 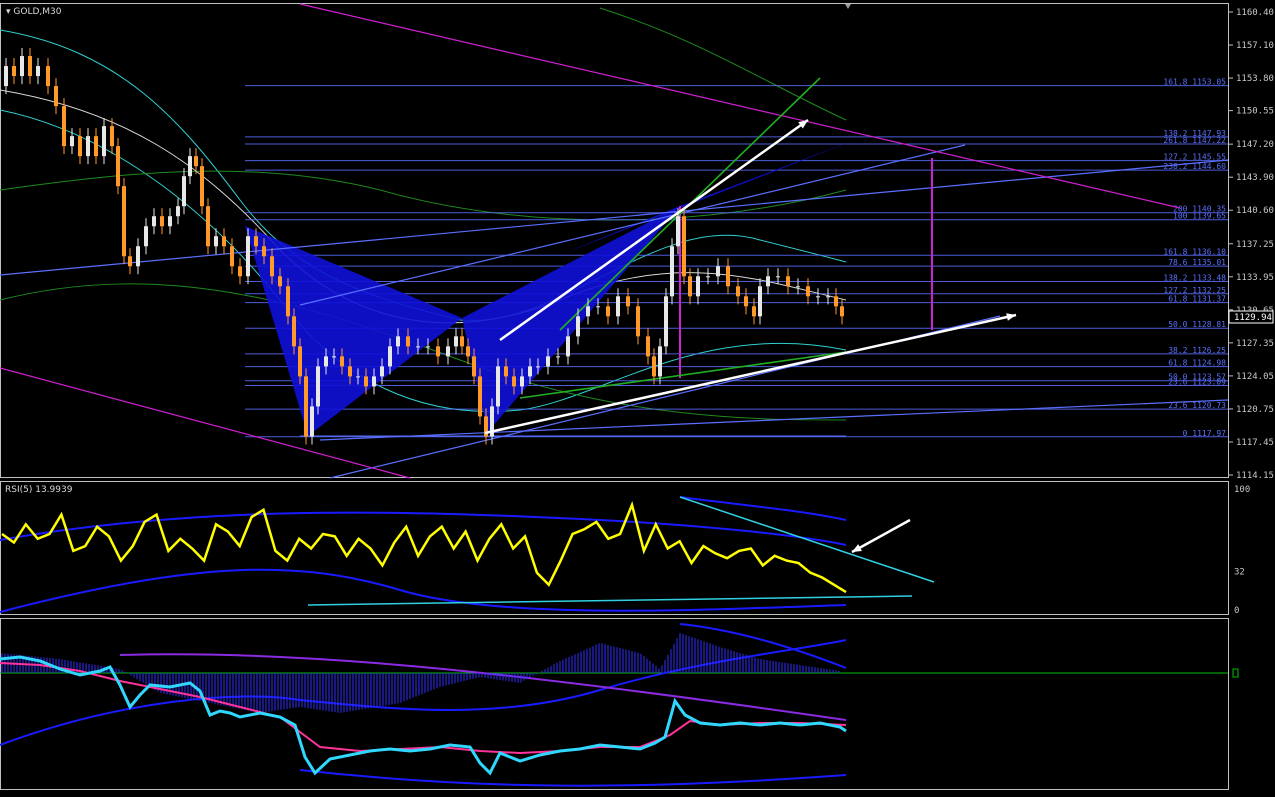 I want to click on symbol-header: ▾ GOLD,M30, so click(x=34, y=12).